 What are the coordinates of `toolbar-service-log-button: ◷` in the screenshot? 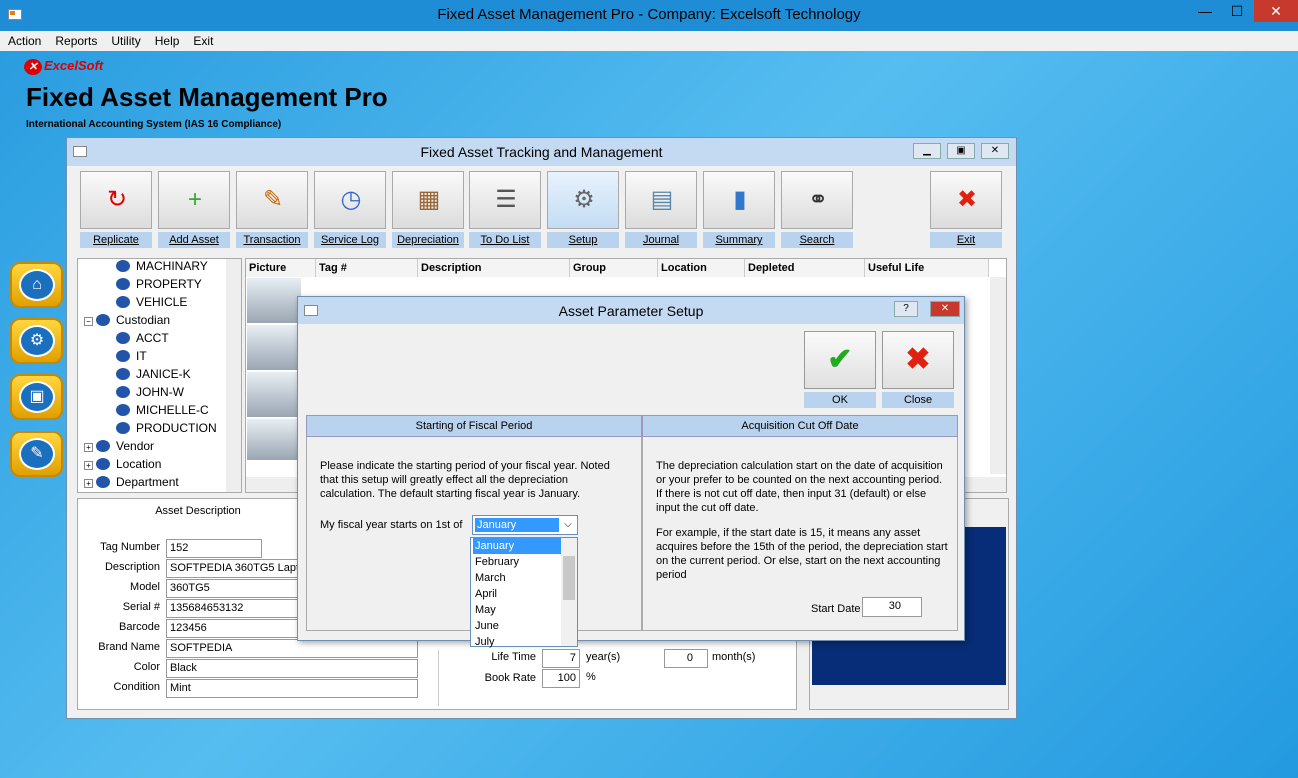 It's located at (350, 200).